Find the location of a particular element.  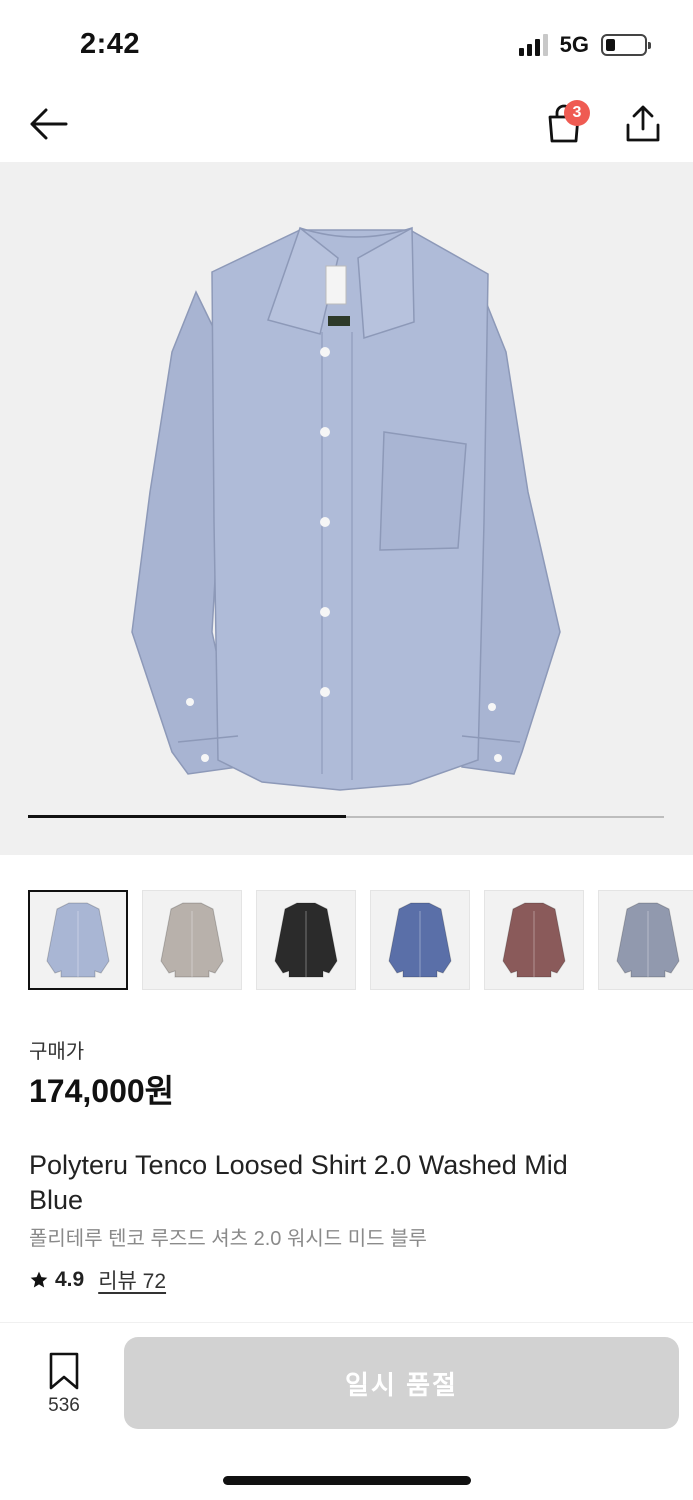

price-label: 구매가 is located at coordinates (57, 1052).